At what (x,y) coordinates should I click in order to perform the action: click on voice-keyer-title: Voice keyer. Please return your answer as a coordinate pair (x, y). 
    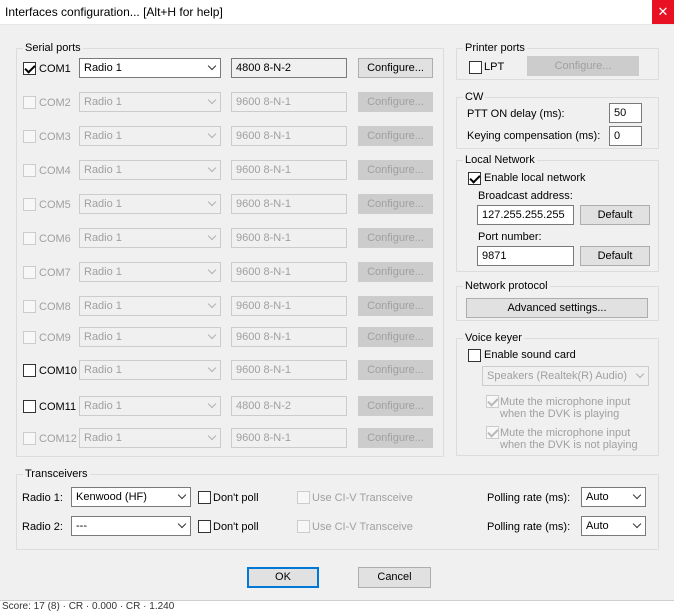
    Looking at the image, I should click on (493, 338).